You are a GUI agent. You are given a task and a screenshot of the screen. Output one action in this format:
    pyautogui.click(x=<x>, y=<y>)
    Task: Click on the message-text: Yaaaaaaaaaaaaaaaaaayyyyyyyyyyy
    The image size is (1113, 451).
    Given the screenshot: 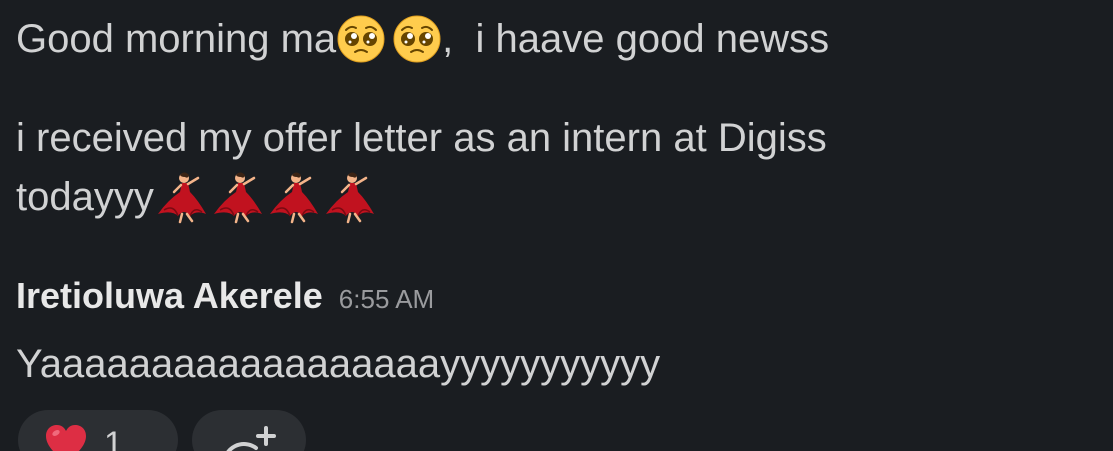 What is the action you would take?
    pyautogui.click(x=338, y=364)
    